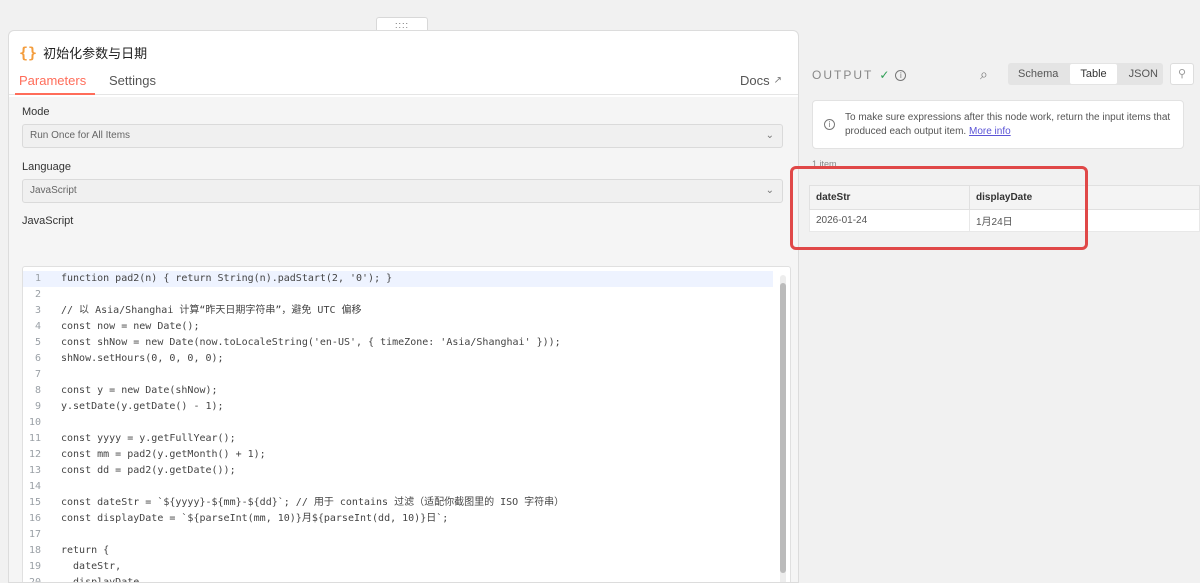 The height and width of the screenshot is (583, 1200). I want to click on tab-parameters: Parameters, so click(52, 80).